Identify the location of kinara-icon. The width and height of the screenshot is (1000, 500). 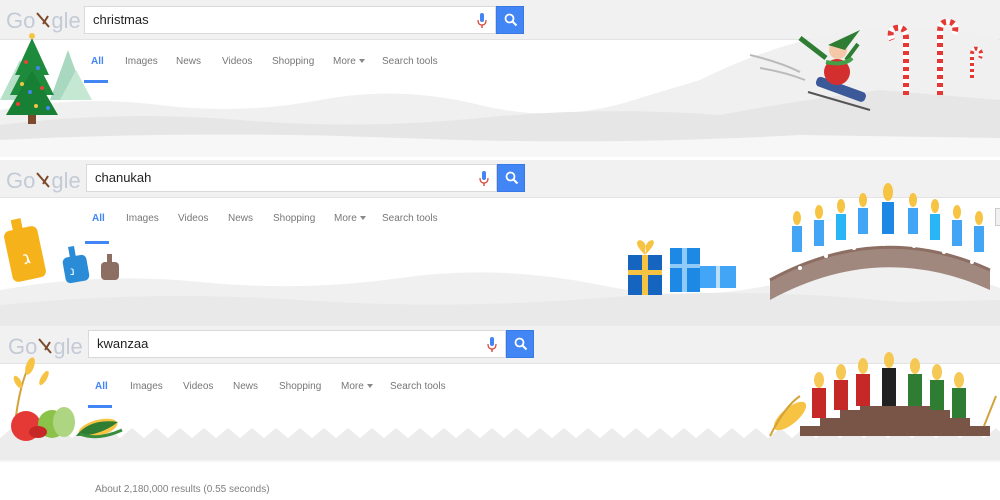
(883, 394).